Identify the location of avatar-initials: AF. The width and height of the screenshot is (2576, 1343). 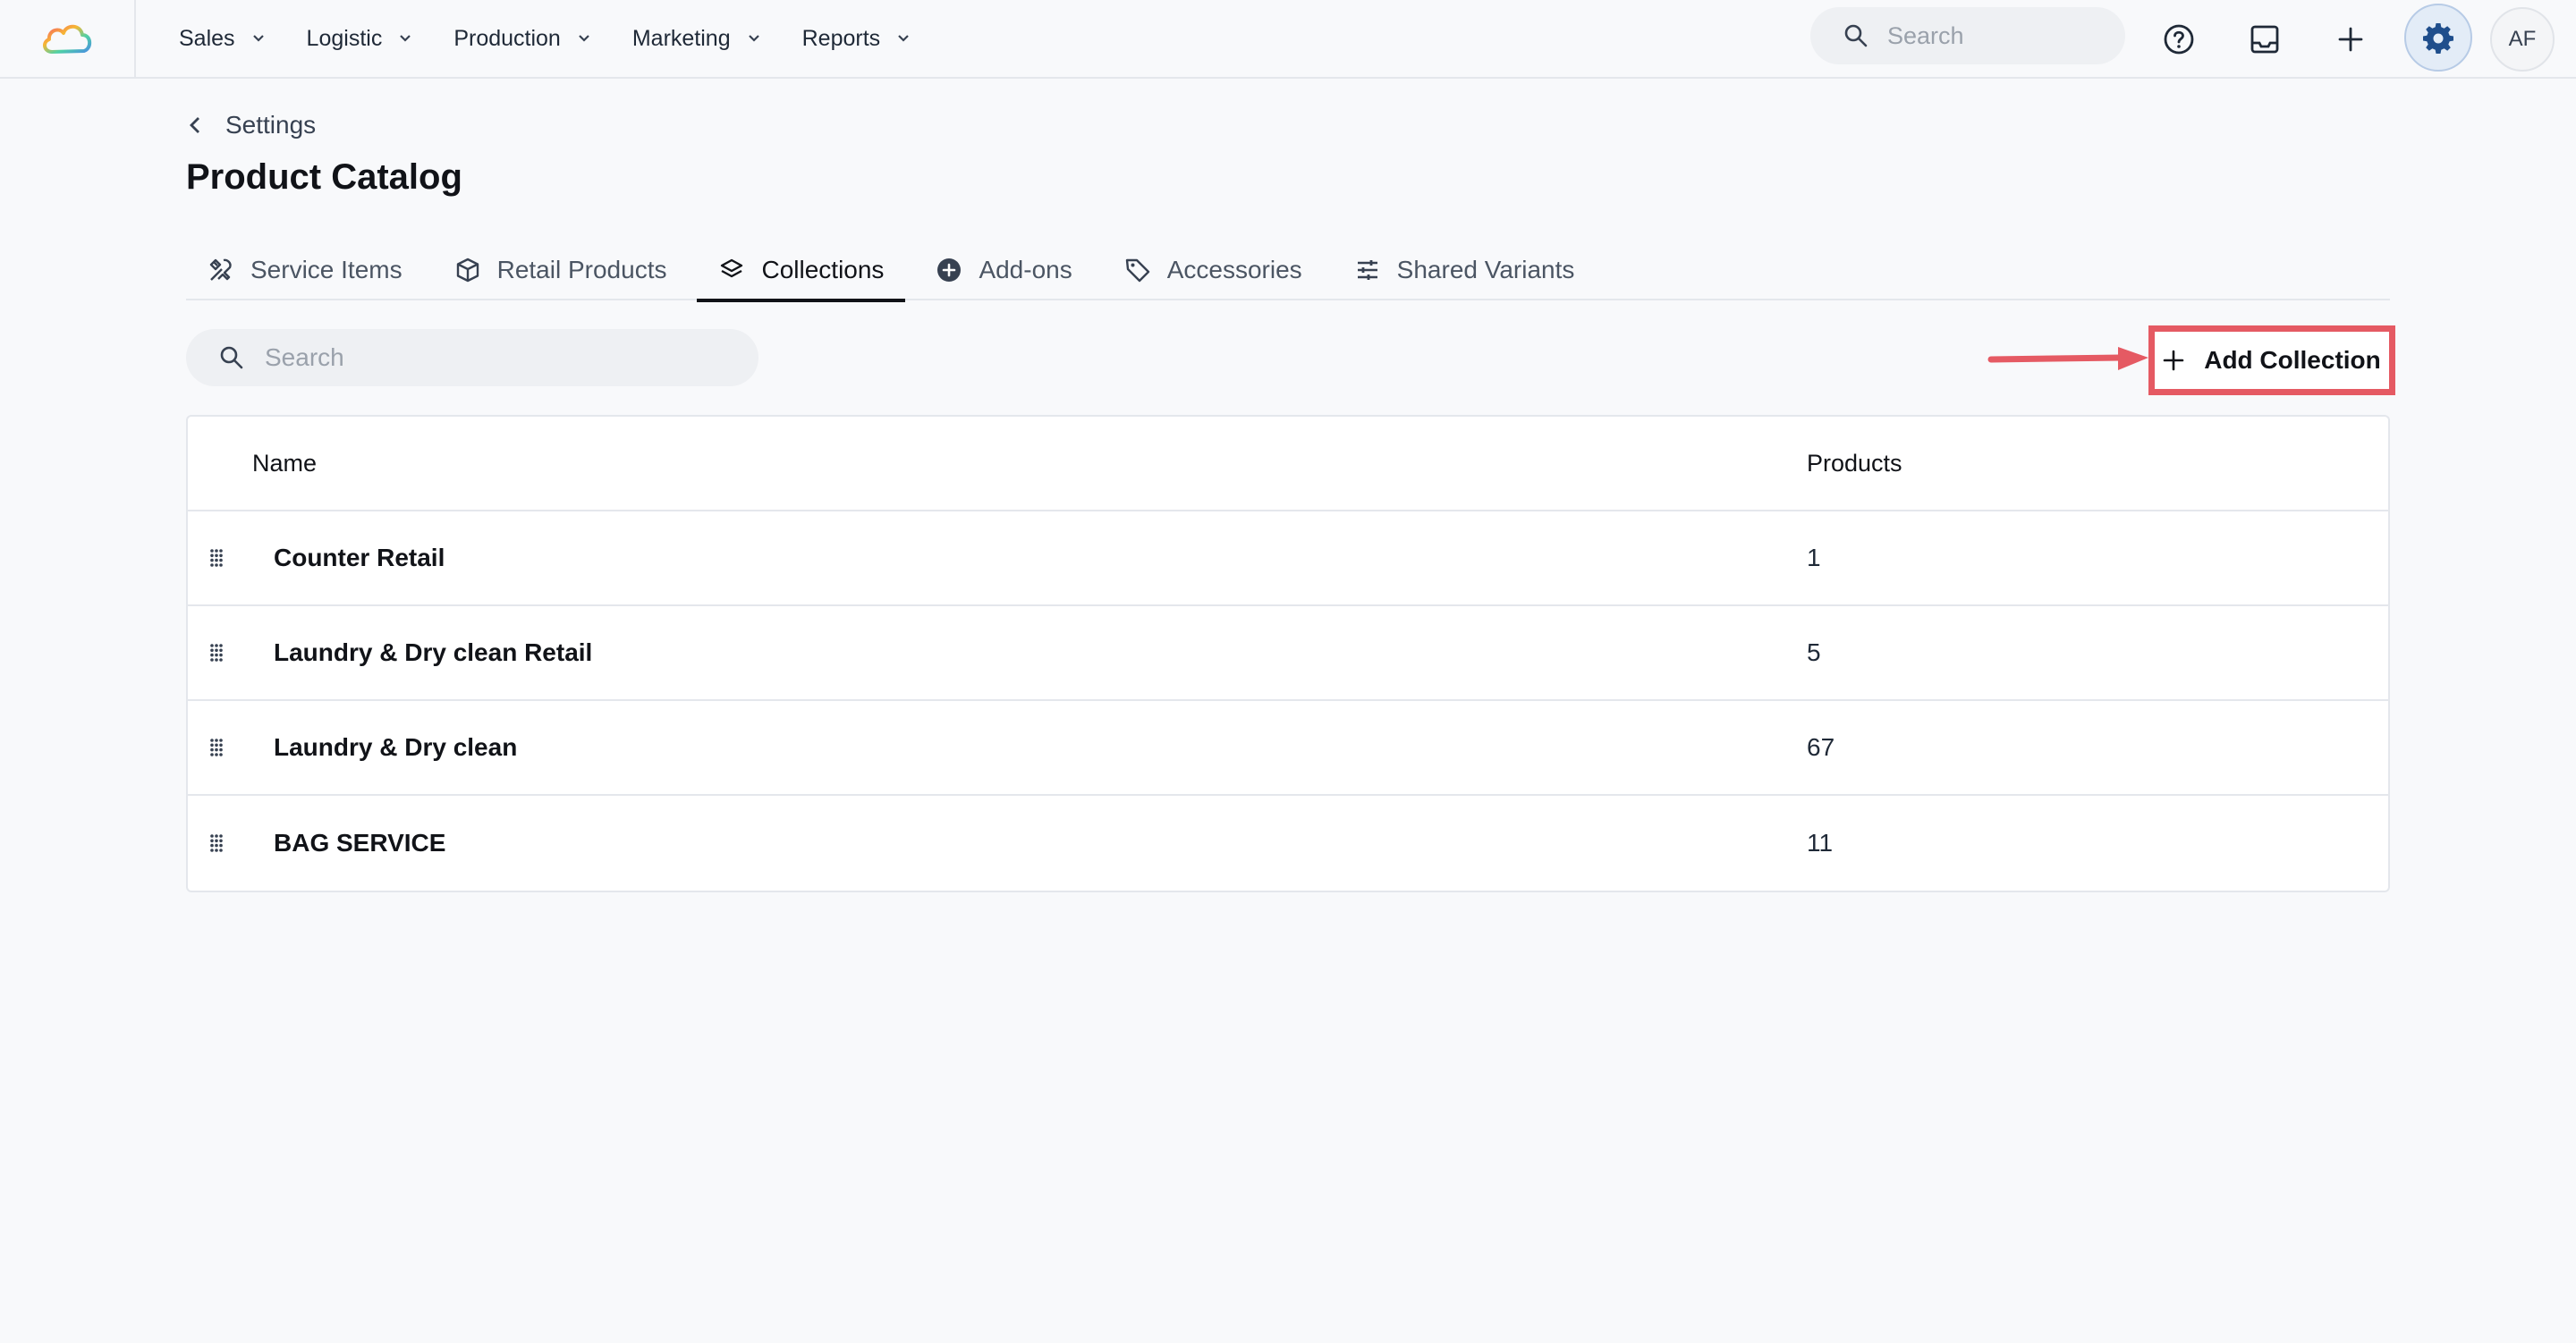
(2522, 39).